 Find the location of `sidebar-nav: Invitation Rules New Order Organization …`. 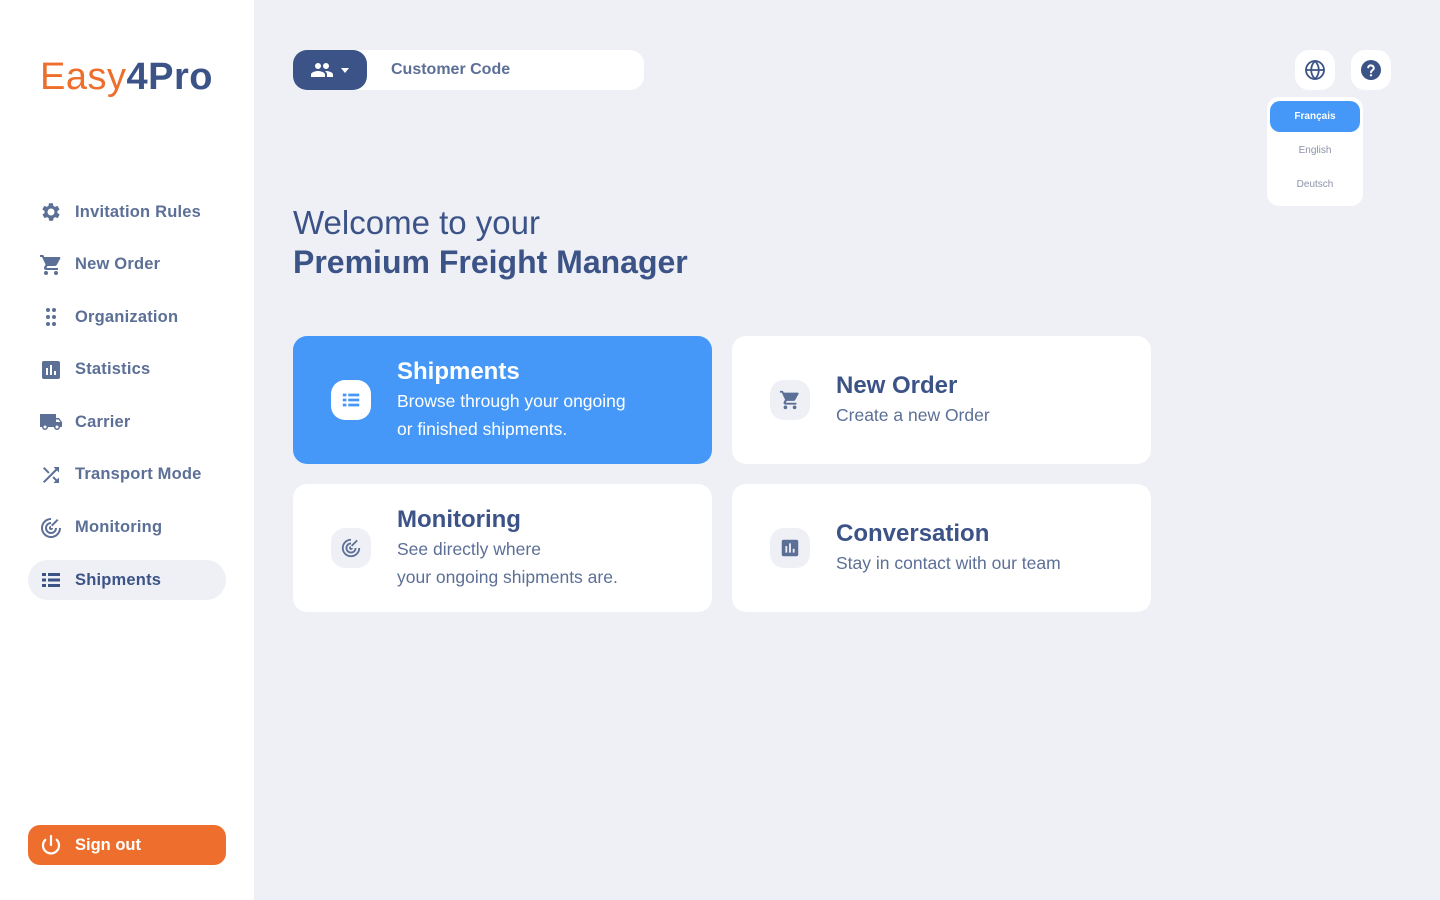

sidebar-nav: Invitation Rules New Order Organization … is located at coordinates (127, 402).